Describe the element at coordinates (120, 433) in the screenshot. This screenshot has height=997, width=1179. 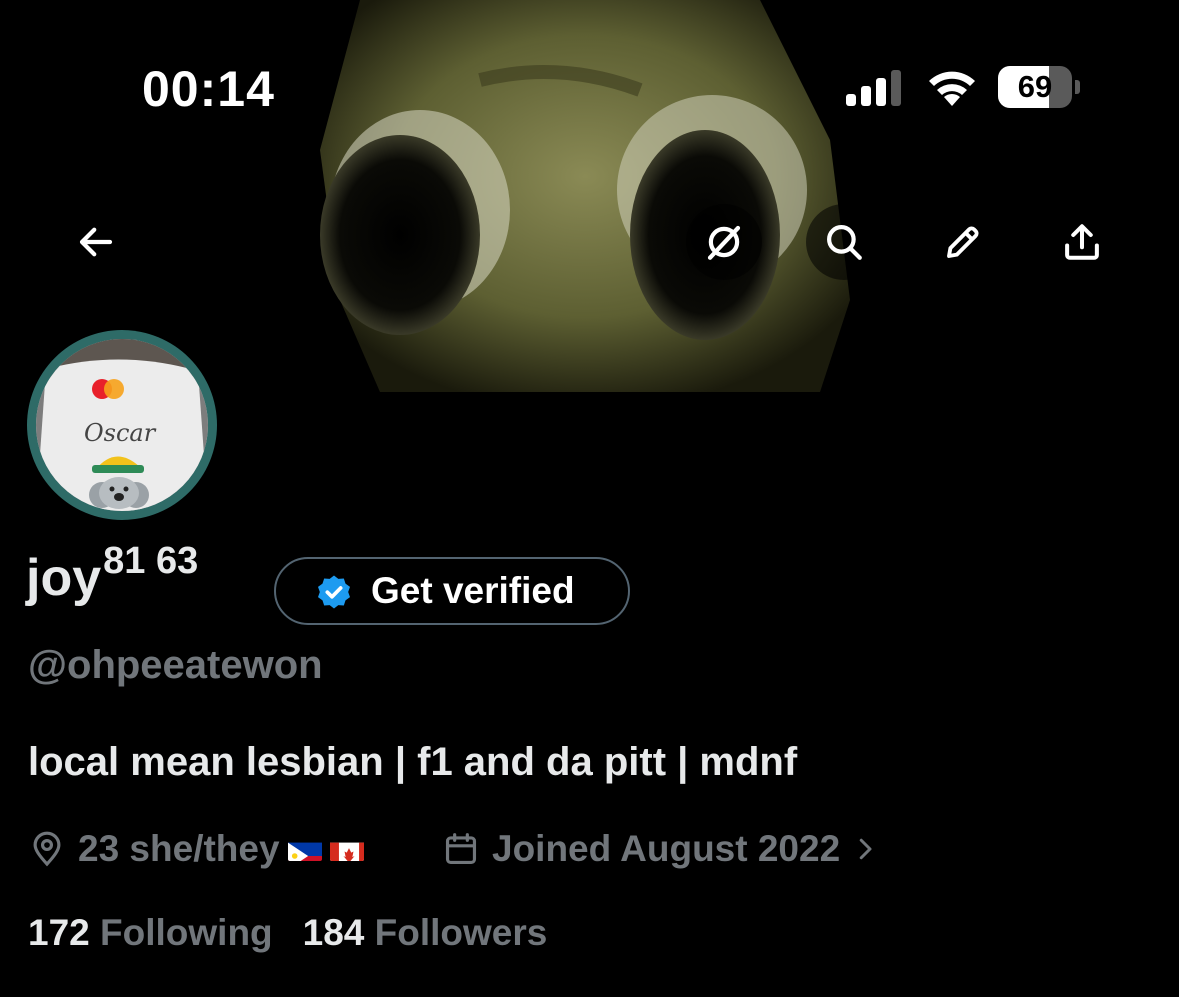
I see `avatar-shirt-text: Oscar` at that location.